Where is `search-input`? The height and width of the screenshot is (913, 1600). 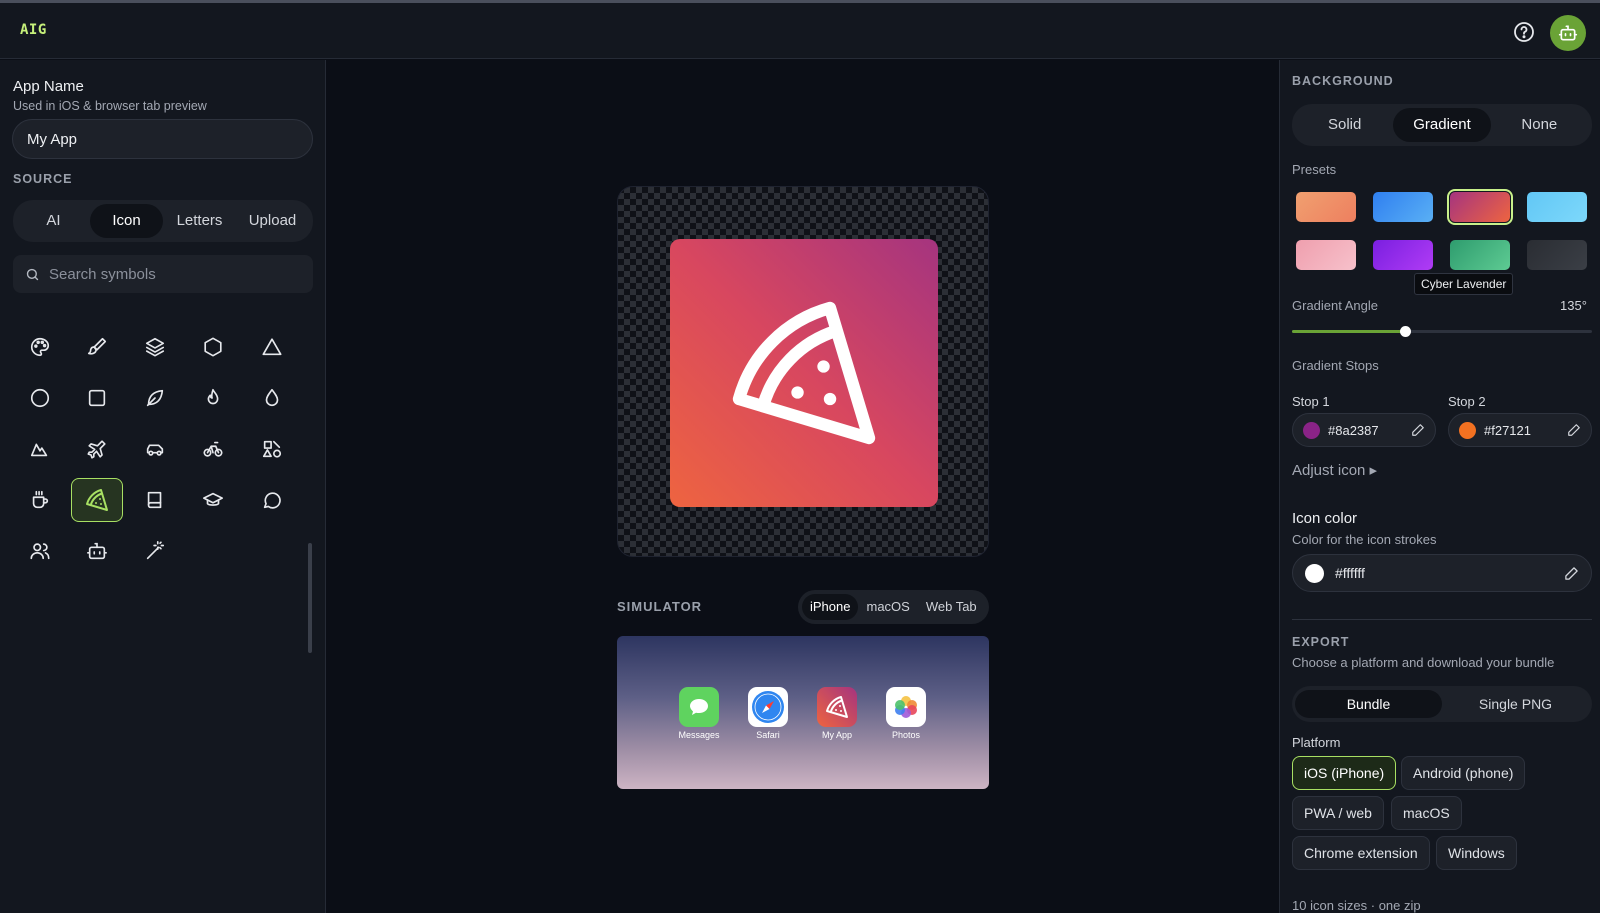 search-input is located at coordinates (174, 274).